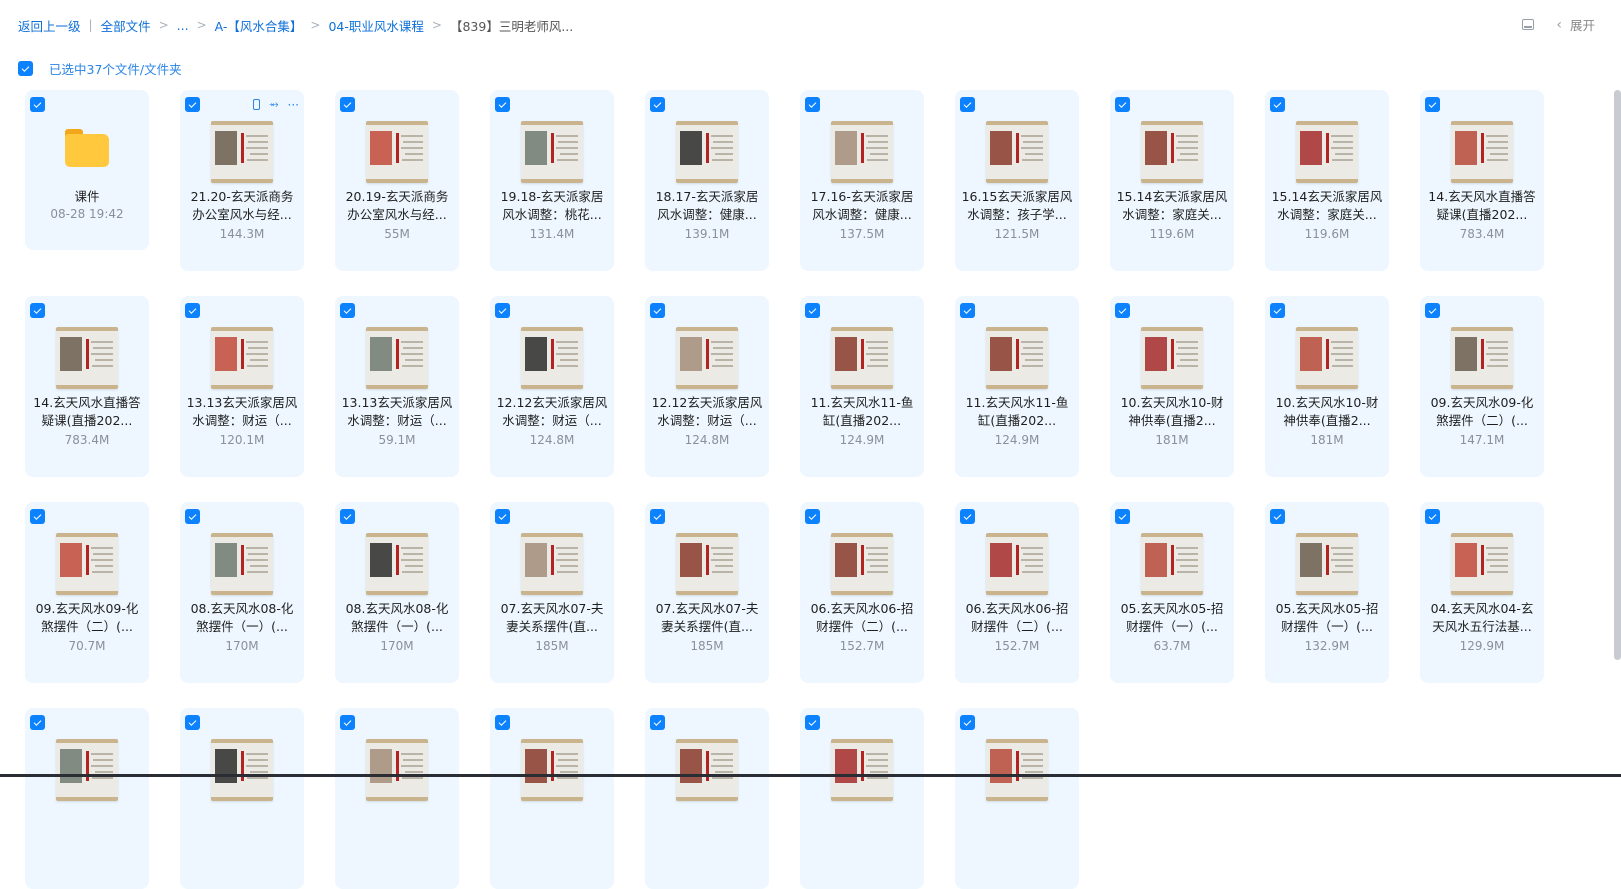 The width and height of the screenshot is (1621, 889). What do you see at coordinates (1017, 234) in the screenshot?
I see `file-size: 121.5M` at bounding box center [1017, 234].